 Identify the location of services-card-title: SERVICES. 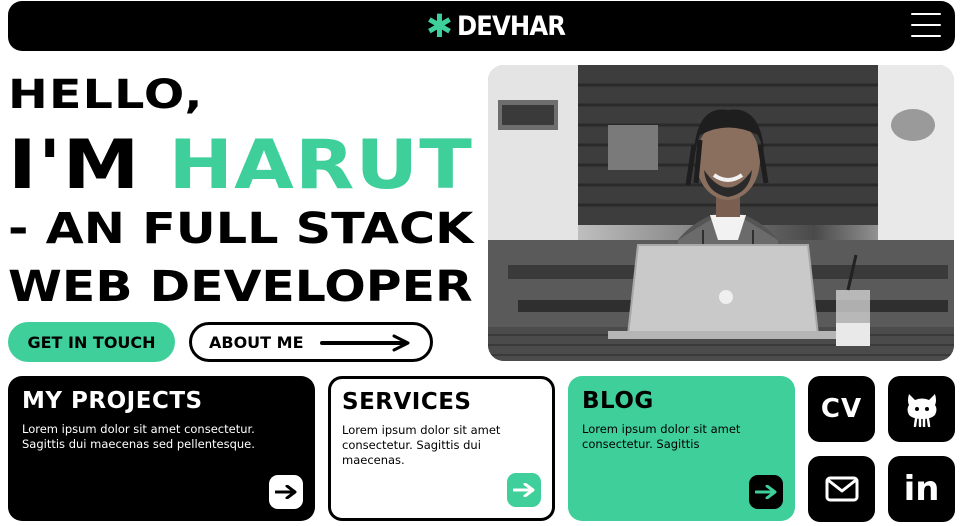
(407, 402).